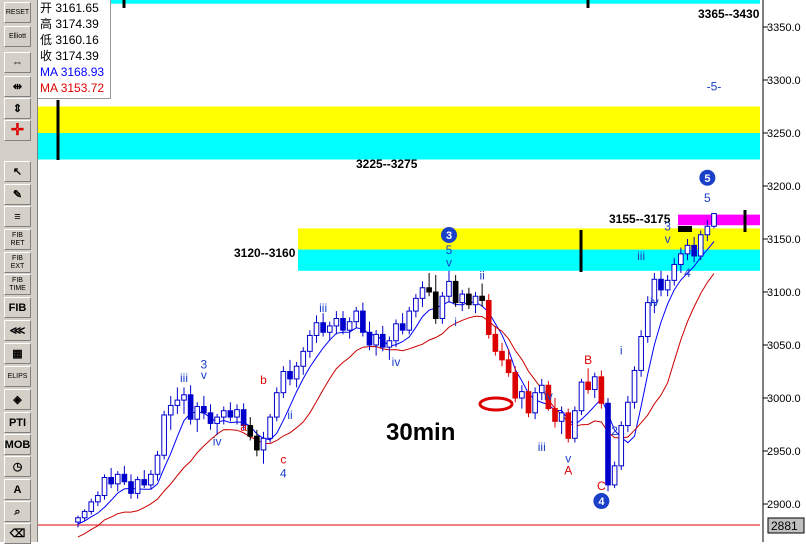 The image size is (806, 544). I want to click on axis-tick-label: 3100.0, so click(784, 293).